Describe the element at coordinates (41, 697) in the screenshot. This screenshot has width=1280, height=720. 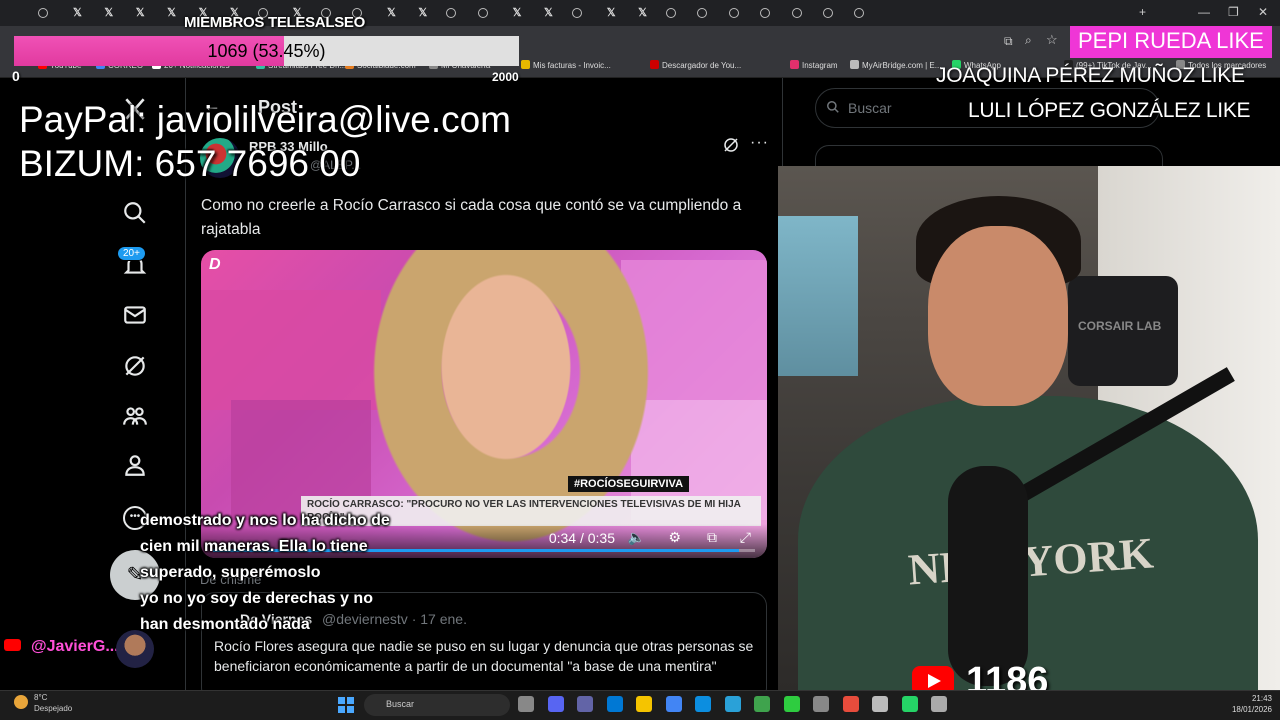
I see `weather-temp: 8°C` at that location.